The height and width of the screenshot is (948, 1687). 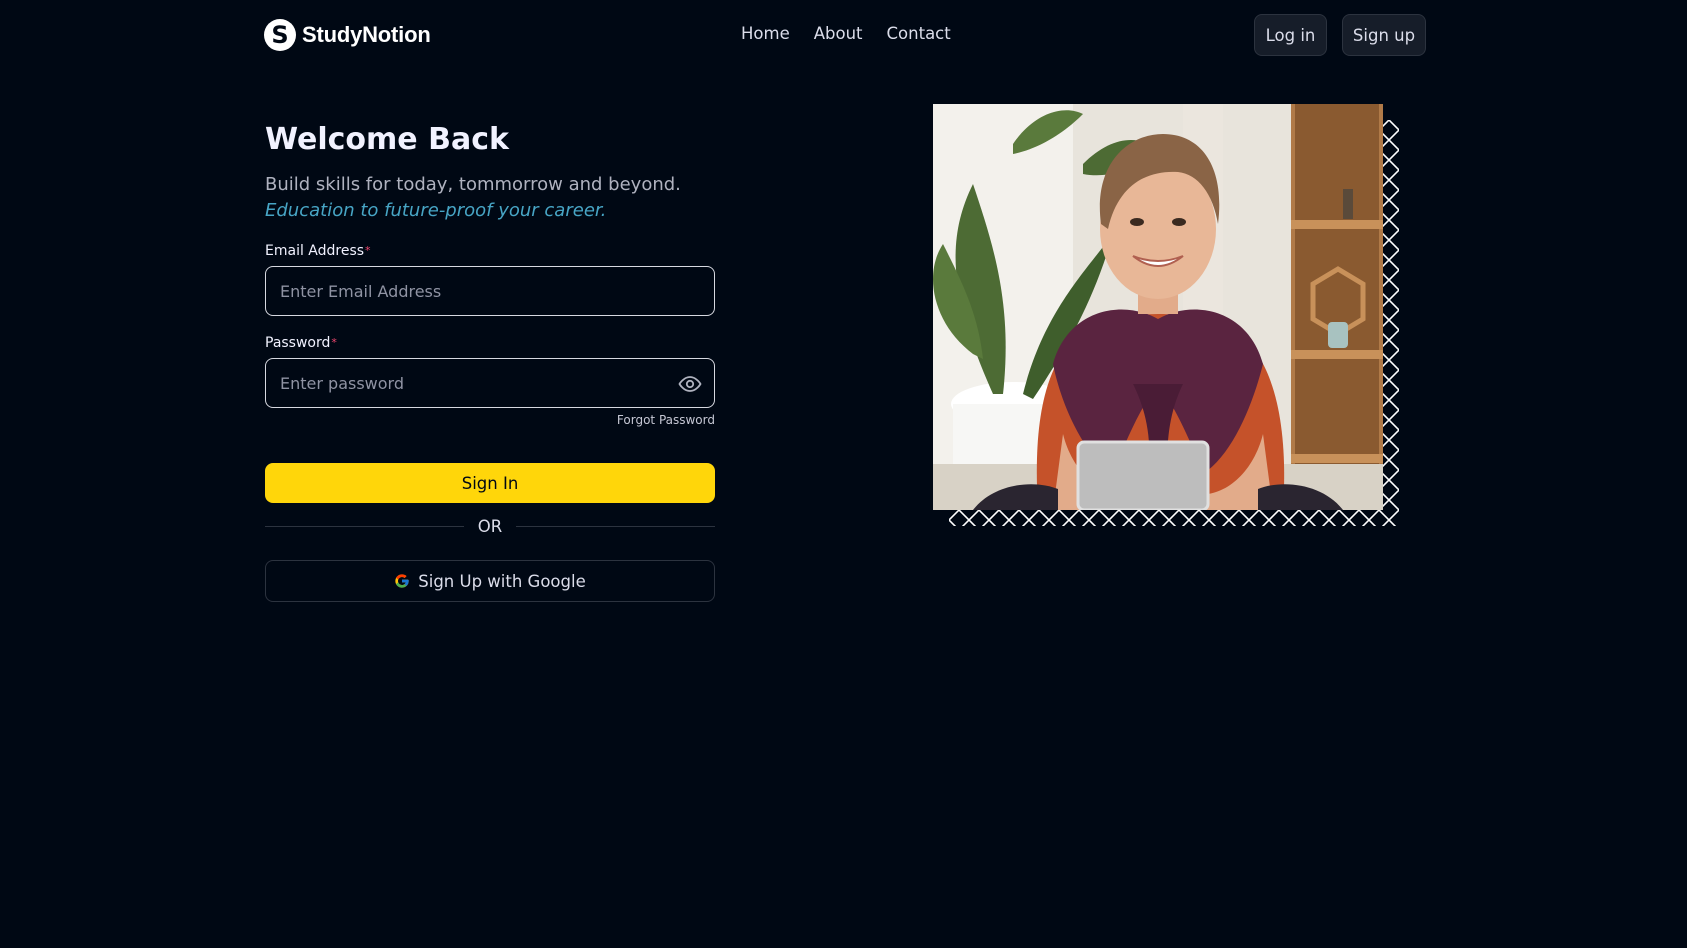 What do you see at coordinates (1158, 307) in the screenshot?
I see `student-photo` at bounding box center [1158, 307].